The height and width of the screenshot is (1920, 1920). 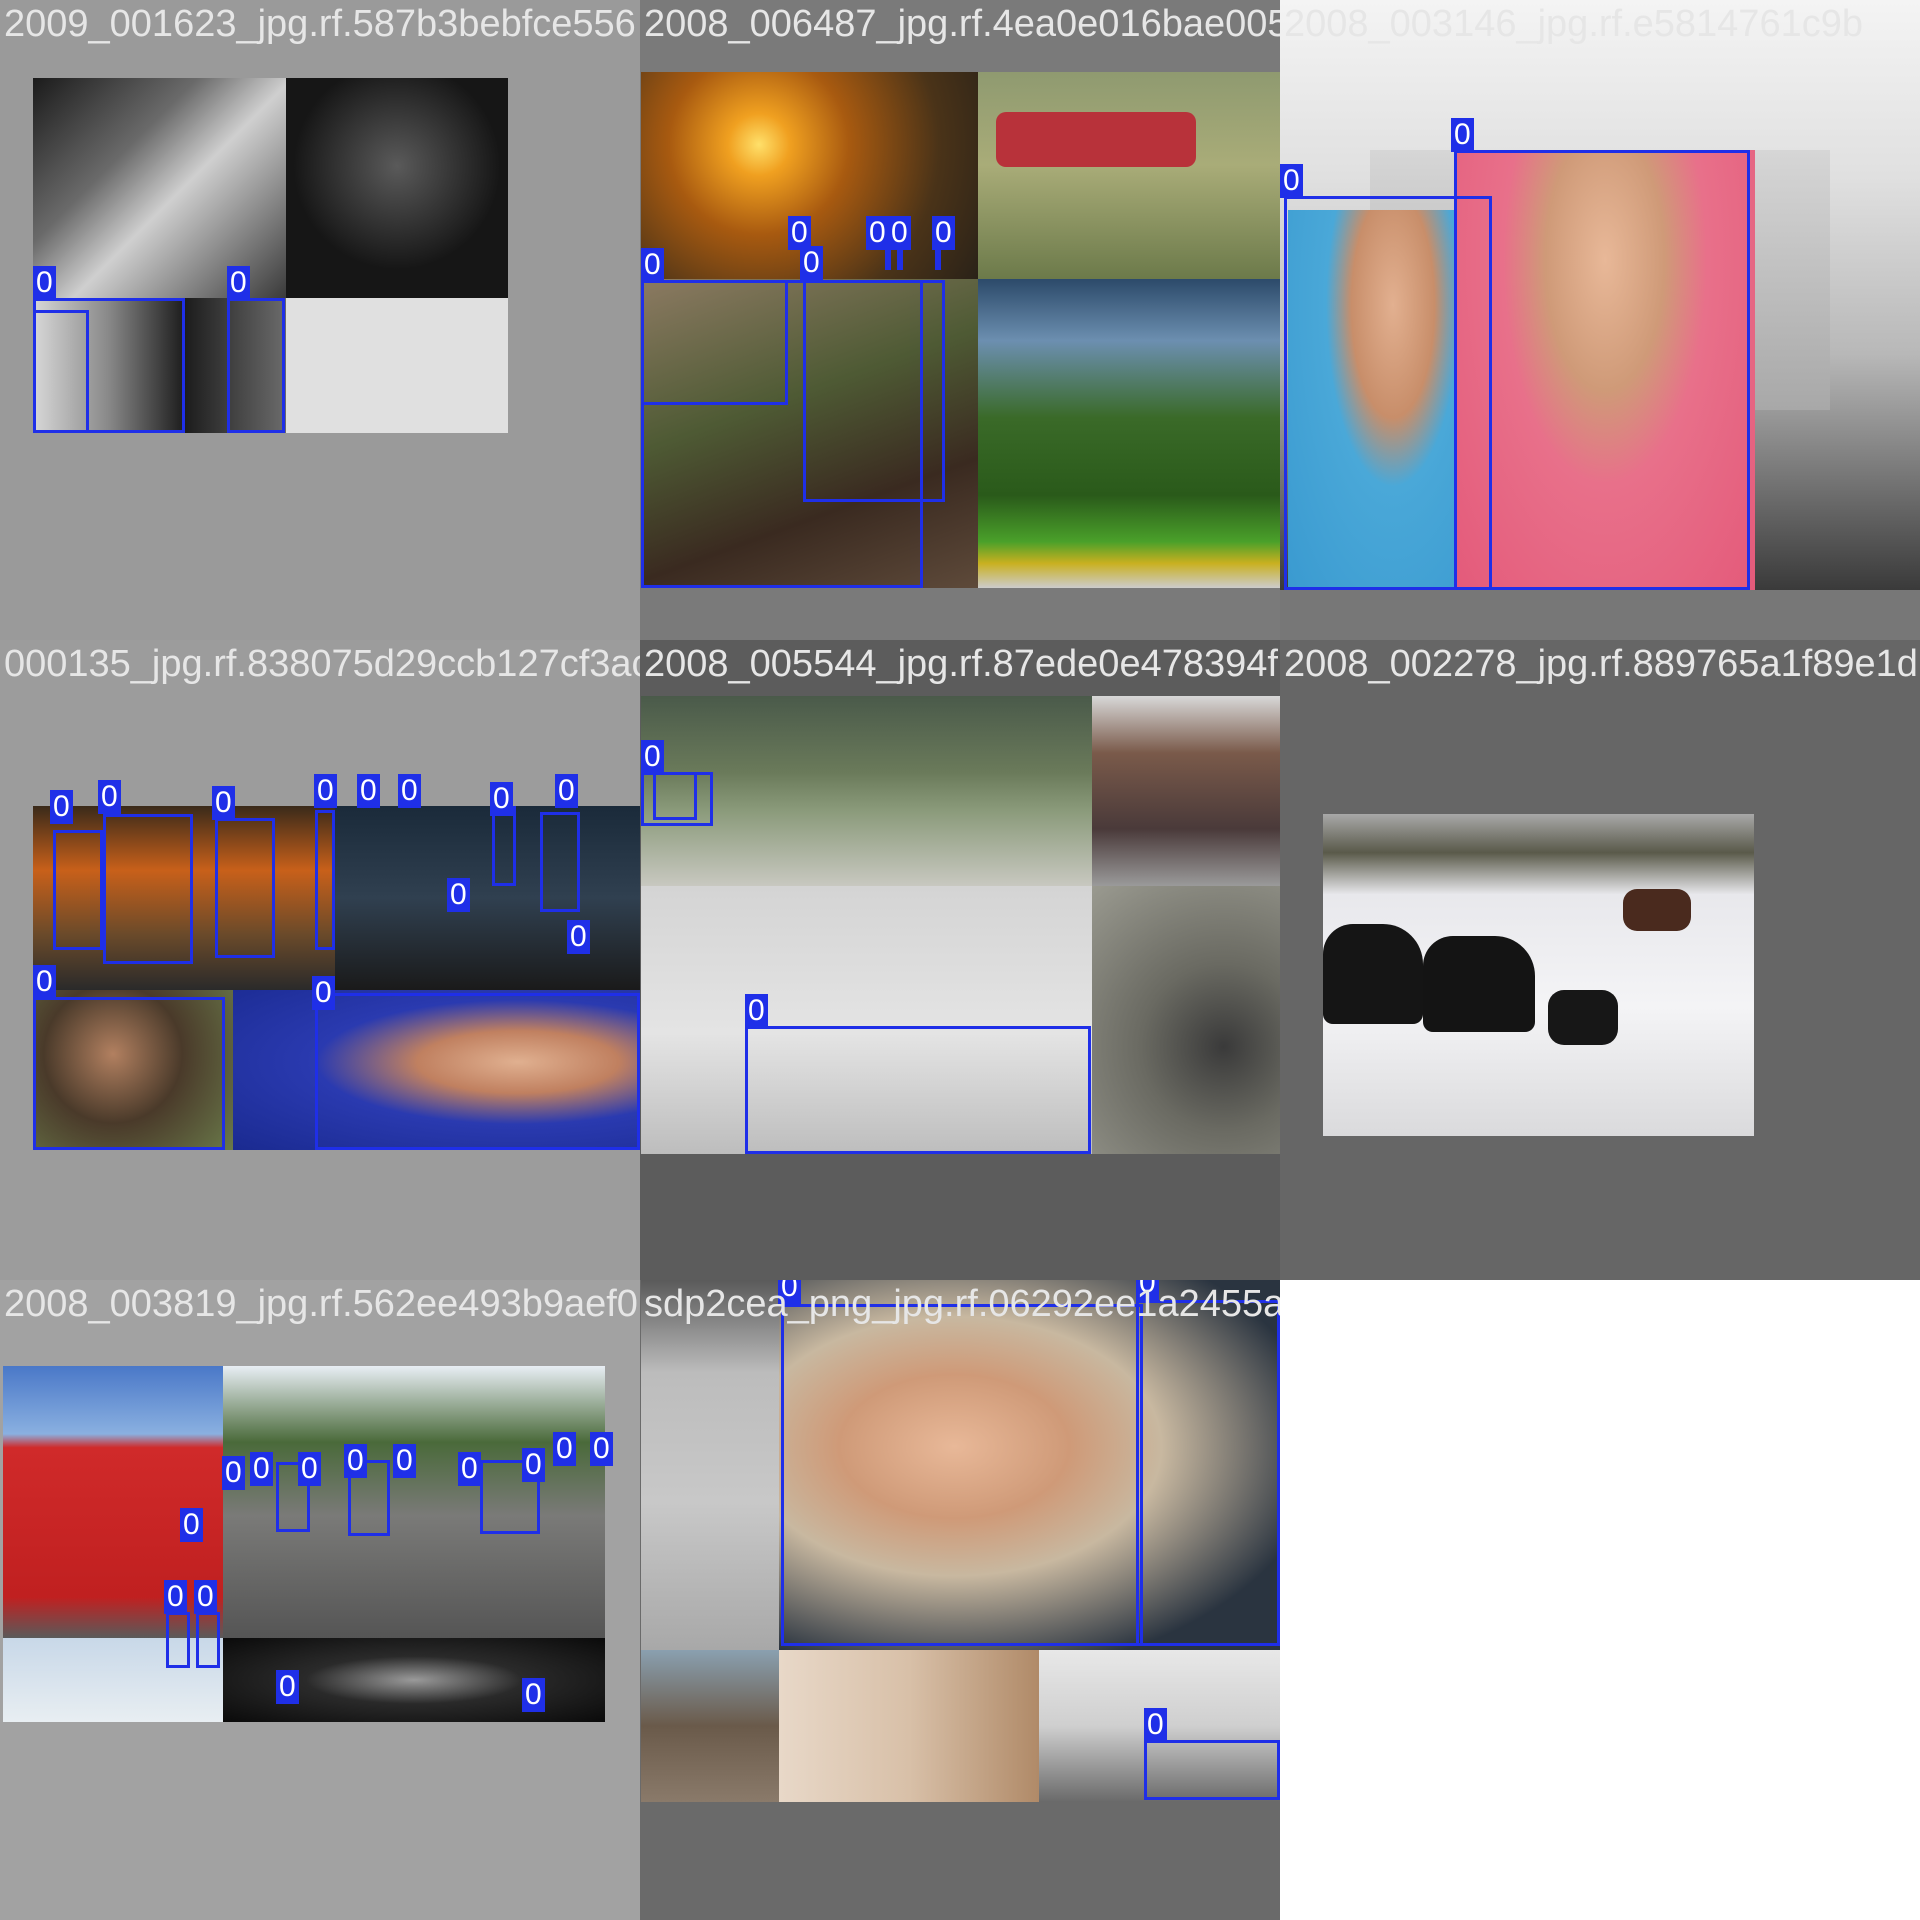 I want to click on mosaic-tile-3: 2008_003146_jpg.rf.e5814761c9b 0 0, so click(x=1600, y=320).